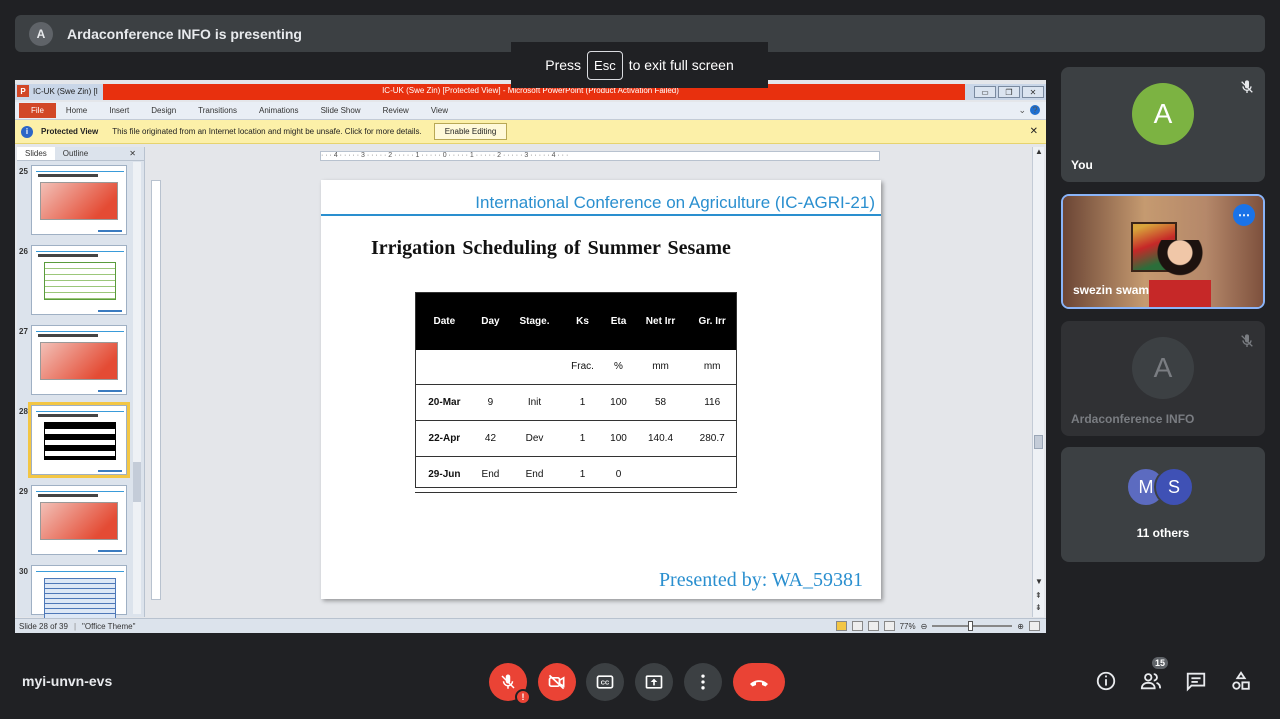 The height and width of the screenshot is (719, 1280). I want to click on table-header: Net Irr, so click(660, 321).